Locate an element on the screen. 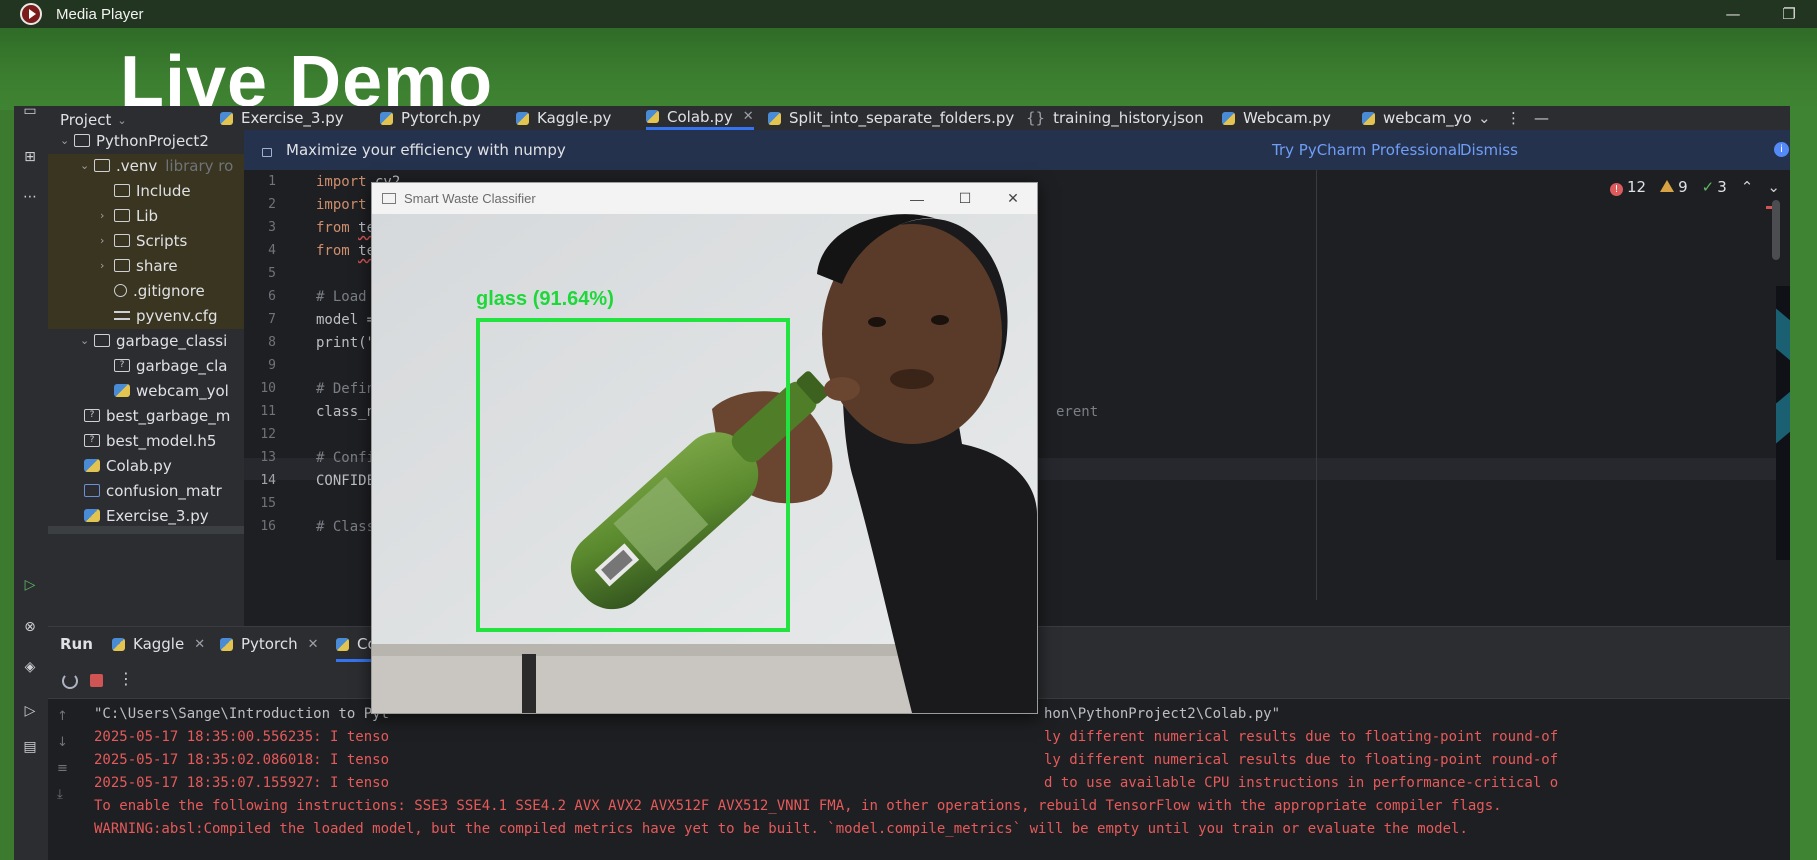 Image resolution: width=1817 pixels, height=860 pixels. tree-item-share: › share is located at coordinates (139, 265).